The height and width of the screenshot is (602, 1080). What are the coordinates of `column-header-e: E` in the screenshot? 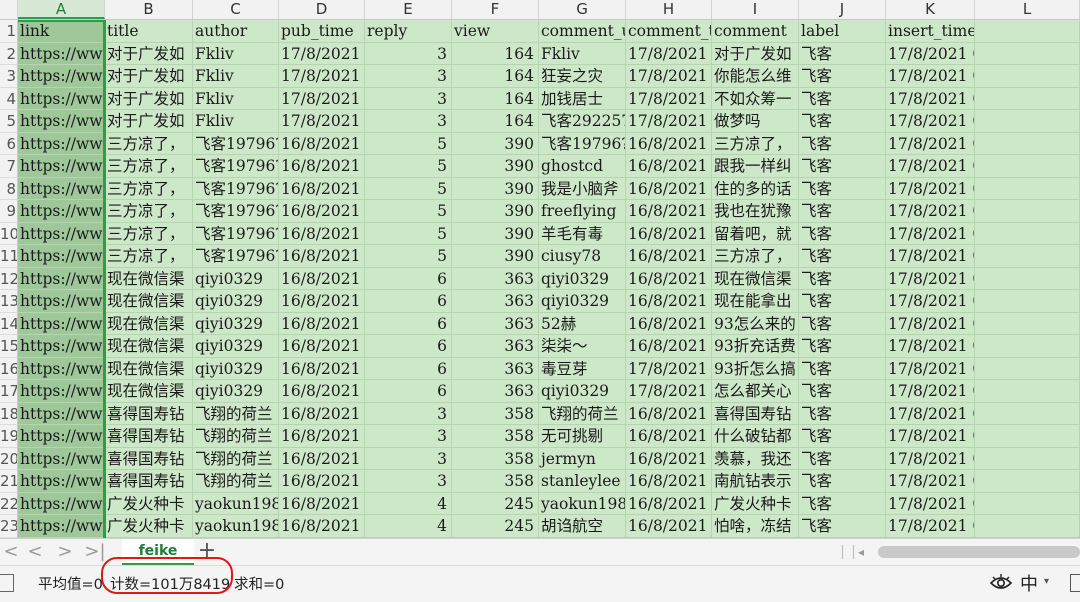 It's located at (408, 9).